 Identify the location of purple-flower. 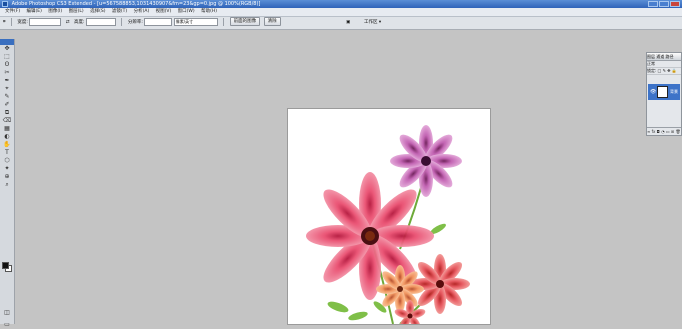
(426, 161).